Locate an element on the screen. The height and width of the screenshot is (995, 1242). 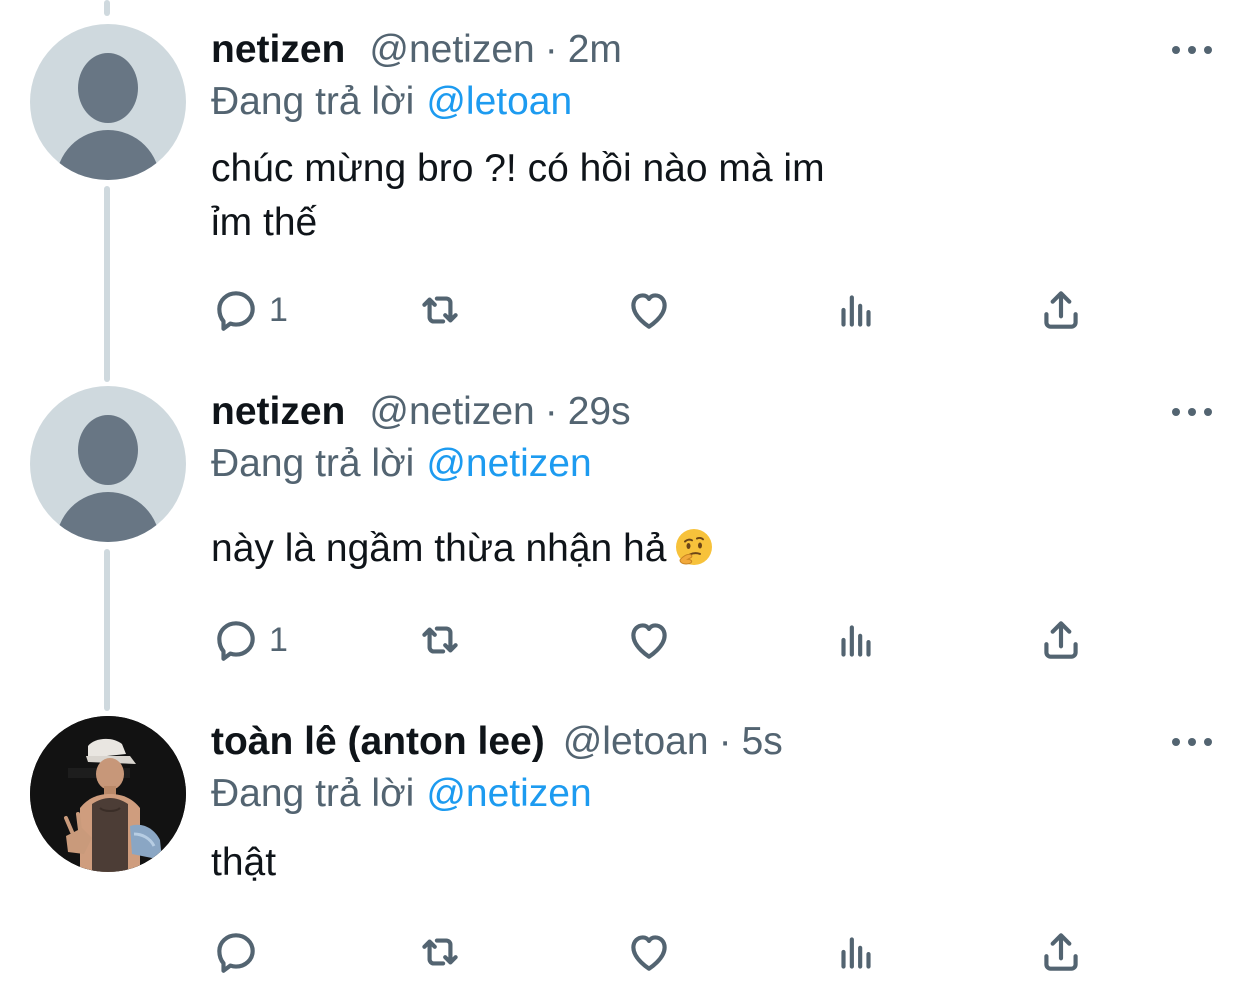
tweet-header: toàn lê (anton lee) @letoan · 5s is located at coordinates (497, 742).